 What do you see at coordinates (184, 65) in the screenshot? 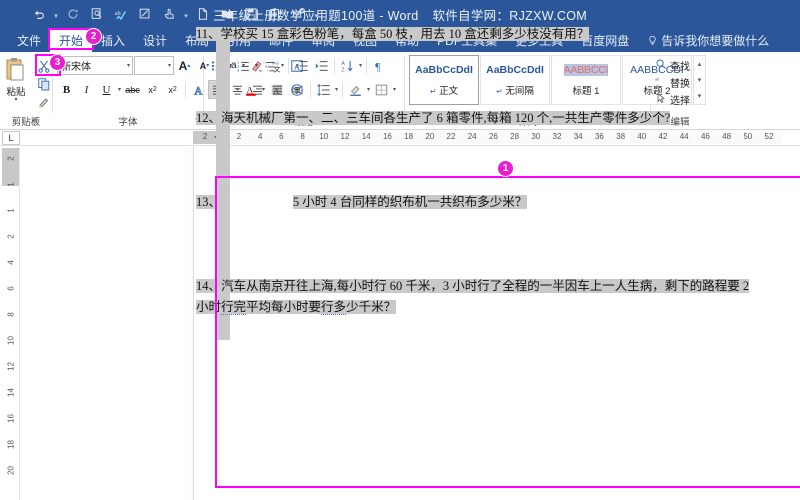
I see `grow-font-icon: A ▴` at bounding box center [184, 65].